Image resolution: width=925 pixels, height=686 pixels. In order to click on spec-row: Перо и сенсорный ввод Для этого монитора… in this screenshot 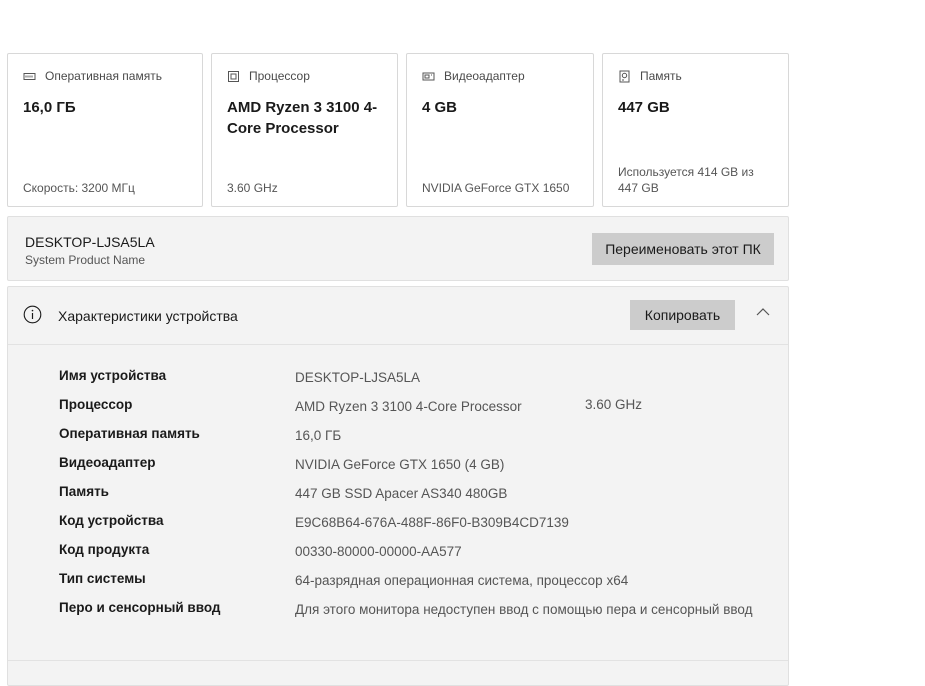, I will do `click(398, 597)`.